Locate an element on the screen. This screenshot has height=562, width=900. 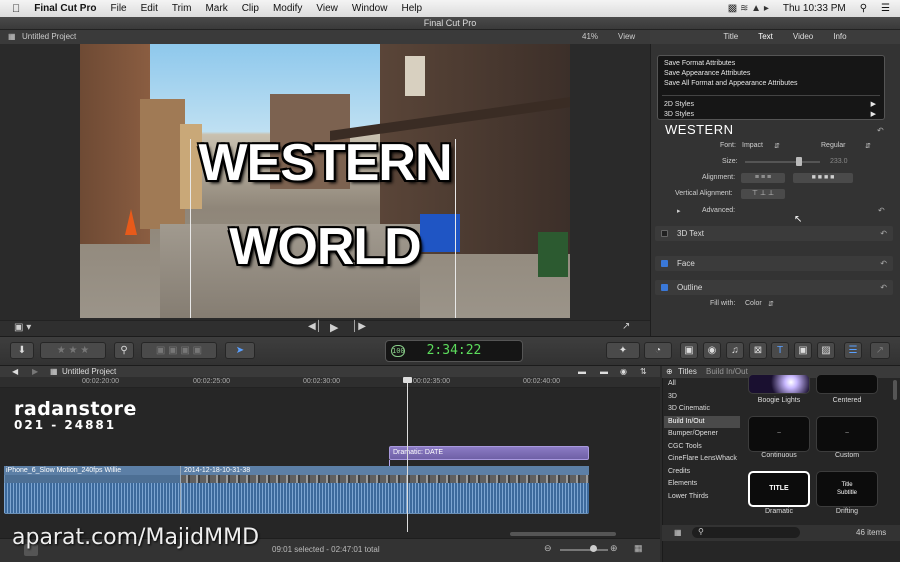
timecode-display: 100 2:34:22 is located at coordinates (454, 351).